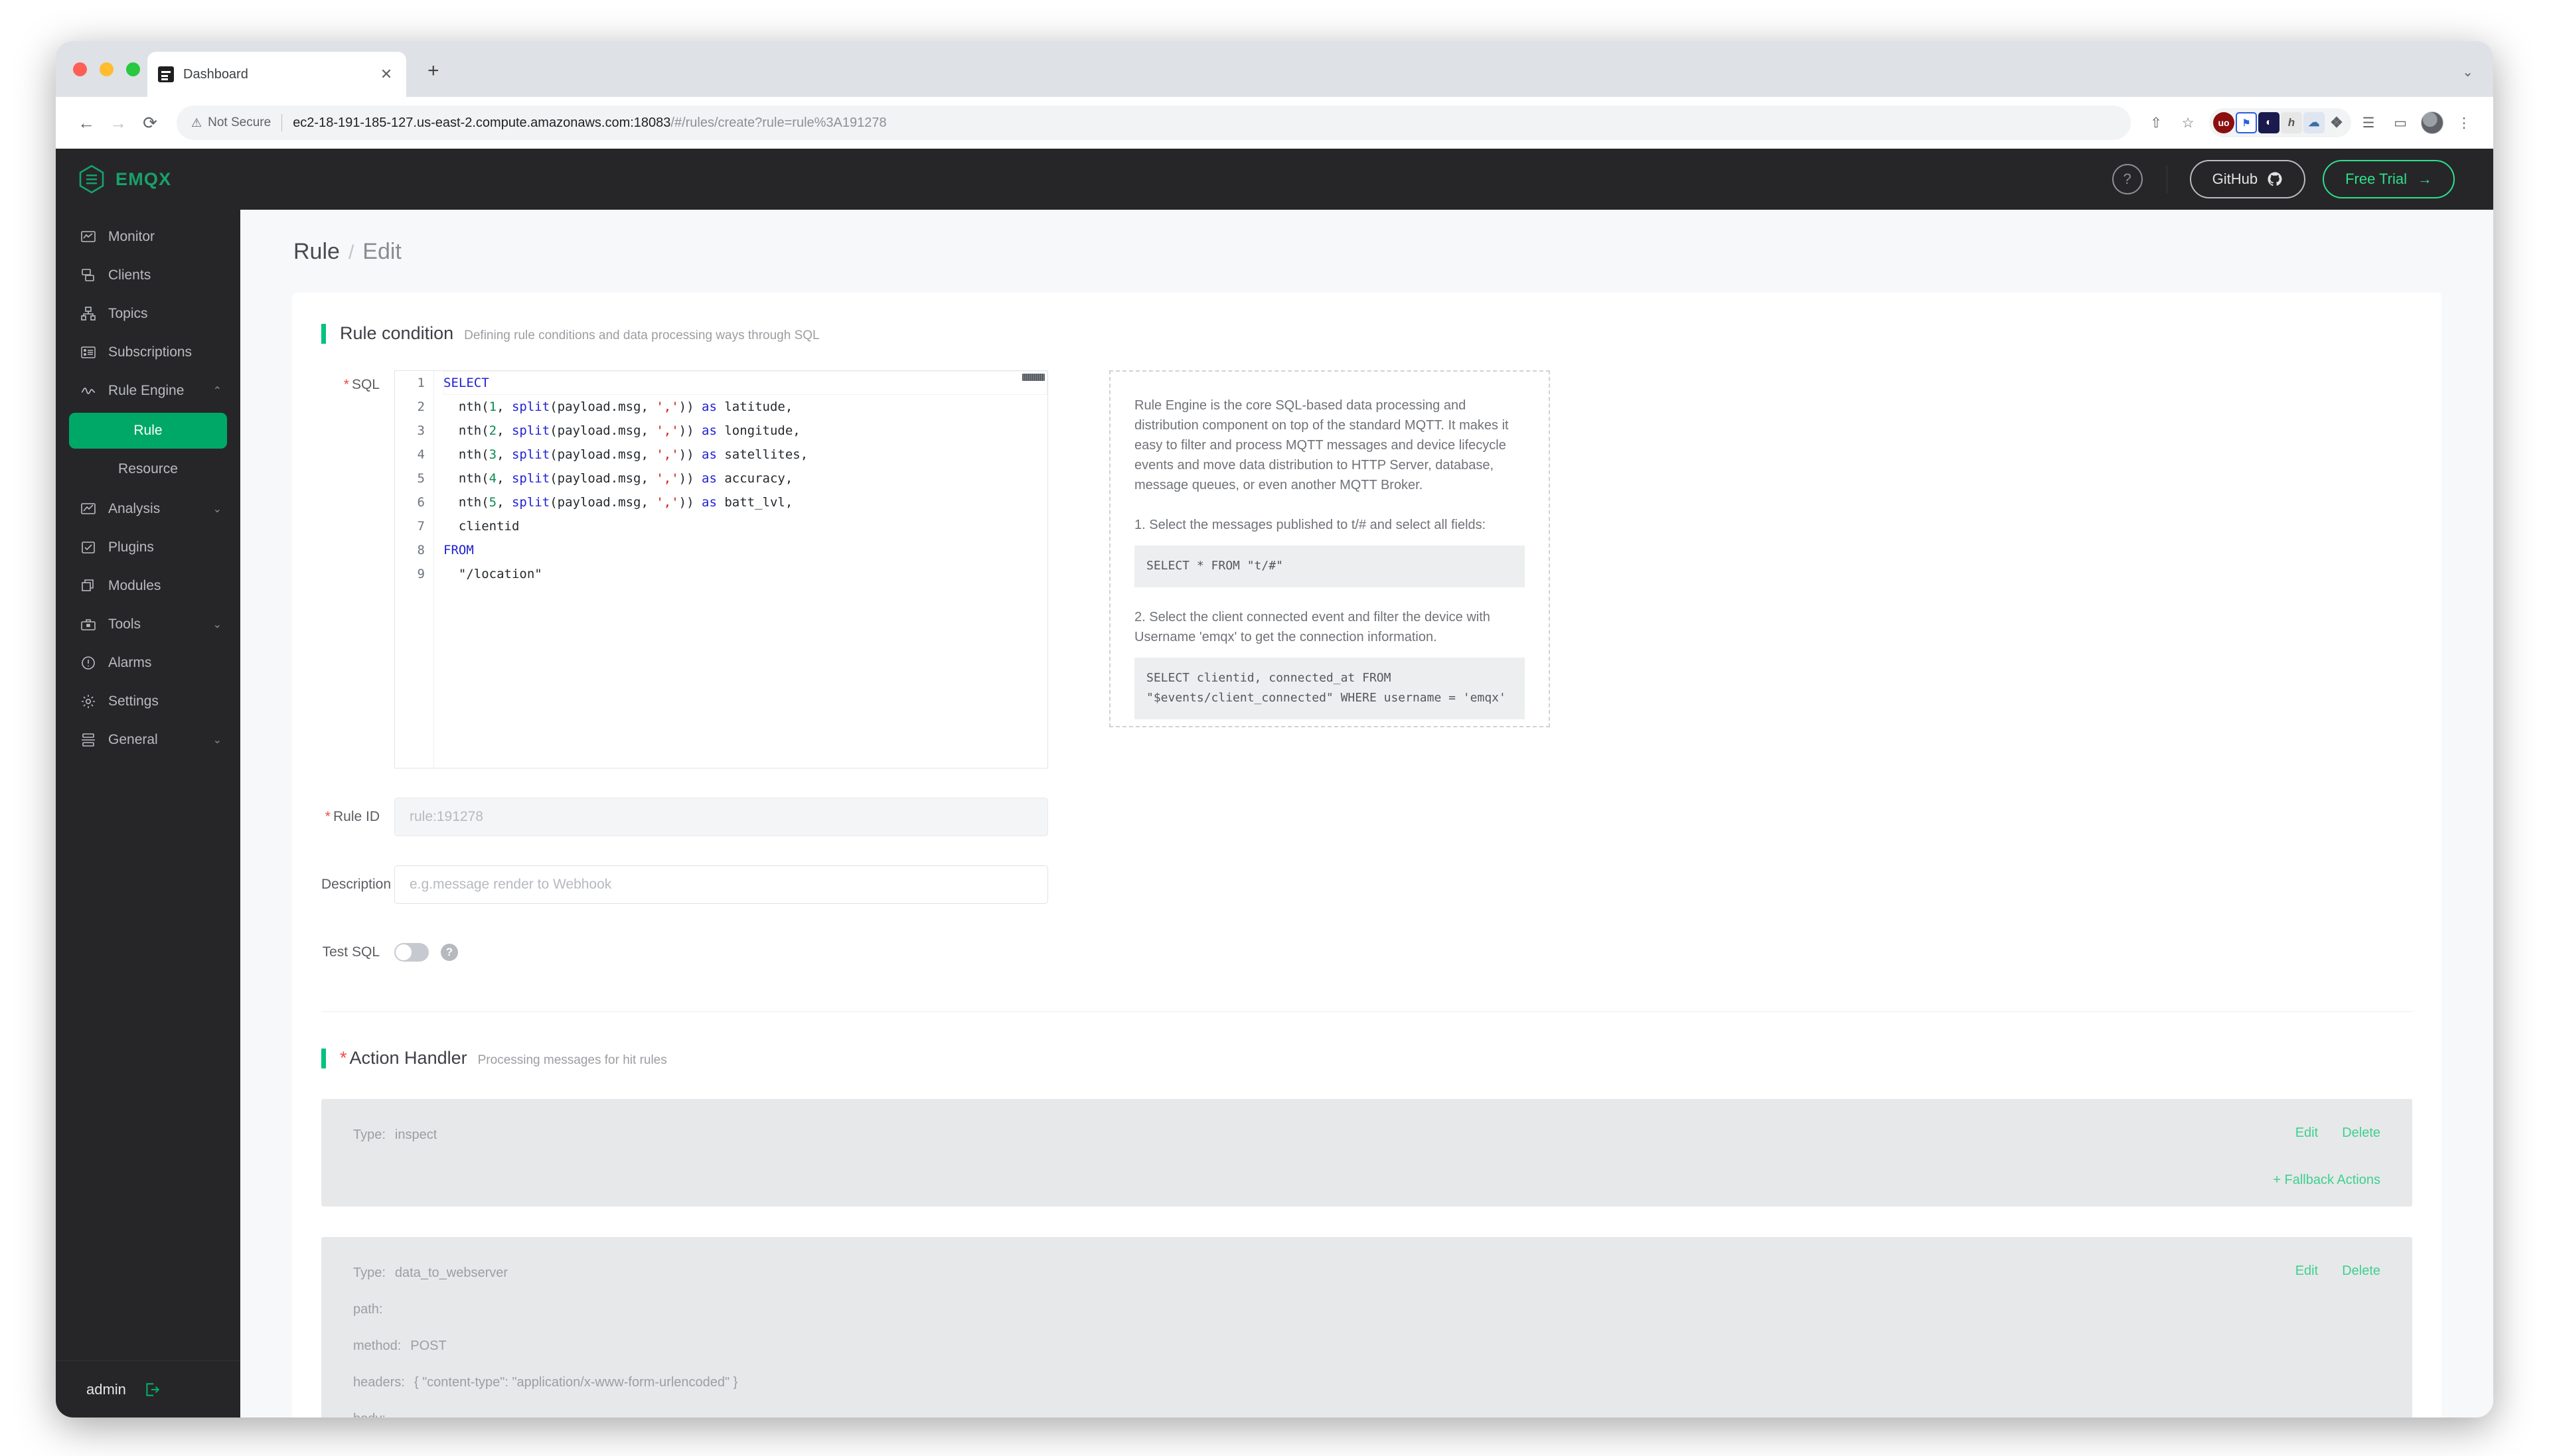  Describe the element at coordinates (148, 586) in the screenshot. I see `sidebar-item-modules: Modules` at that location.